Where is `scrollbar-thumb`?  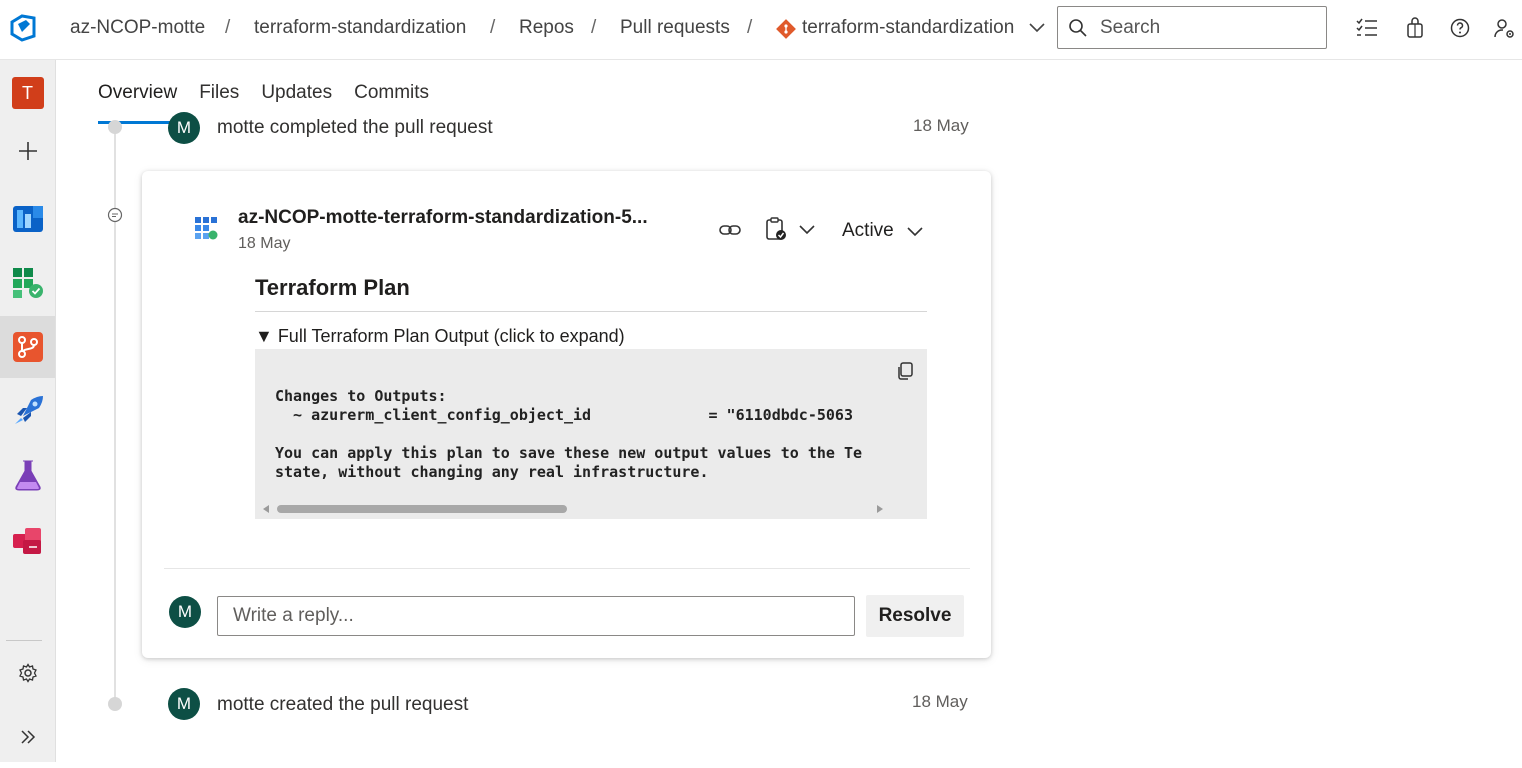
scrollbar-thumb is located at coordinates (422, 509).